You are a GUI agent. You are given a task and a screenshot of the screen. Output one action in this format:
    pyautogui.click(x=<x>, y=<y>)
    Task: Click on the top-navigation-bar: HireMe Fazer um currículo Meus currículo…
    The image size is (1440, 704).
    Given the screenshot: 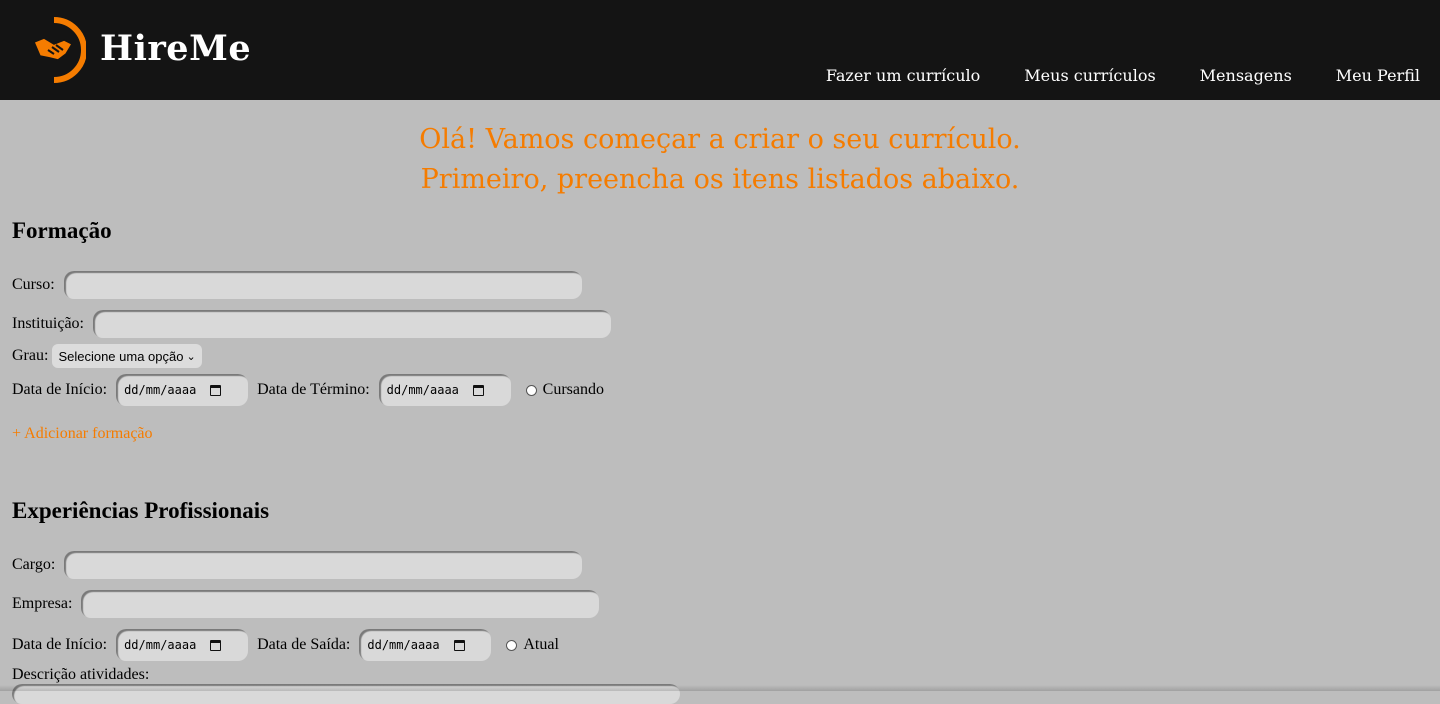 What is the action you would take?
    pyautogui.click(x=720, y=50)
    